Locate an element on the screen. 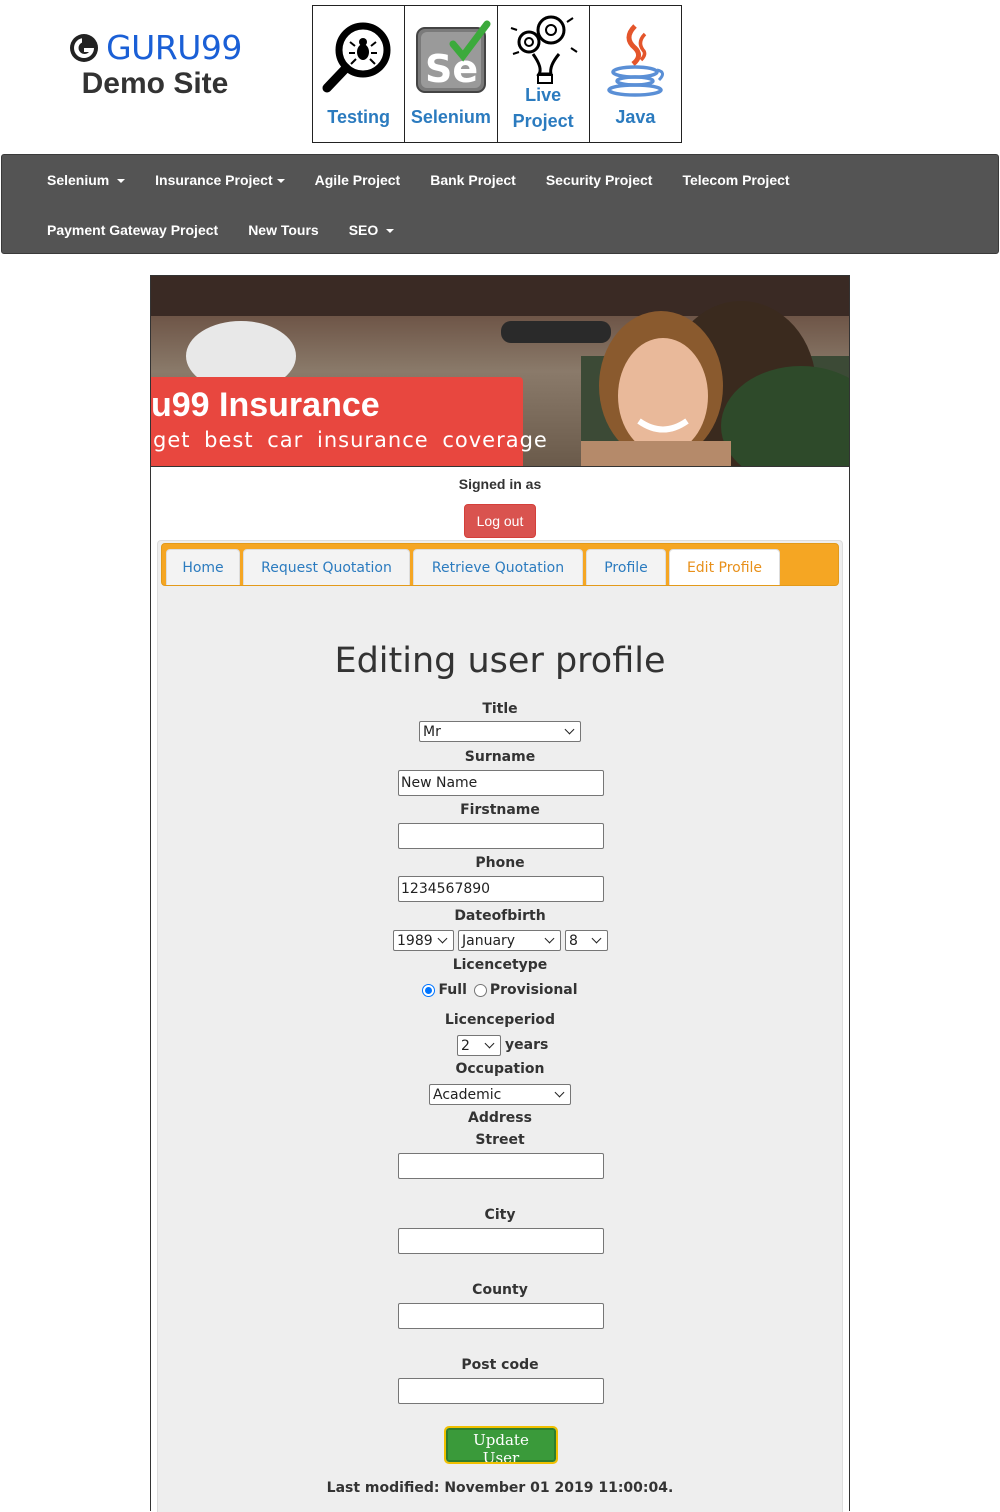  dob-year-select: 1989 is located at coordinates (423, 940).